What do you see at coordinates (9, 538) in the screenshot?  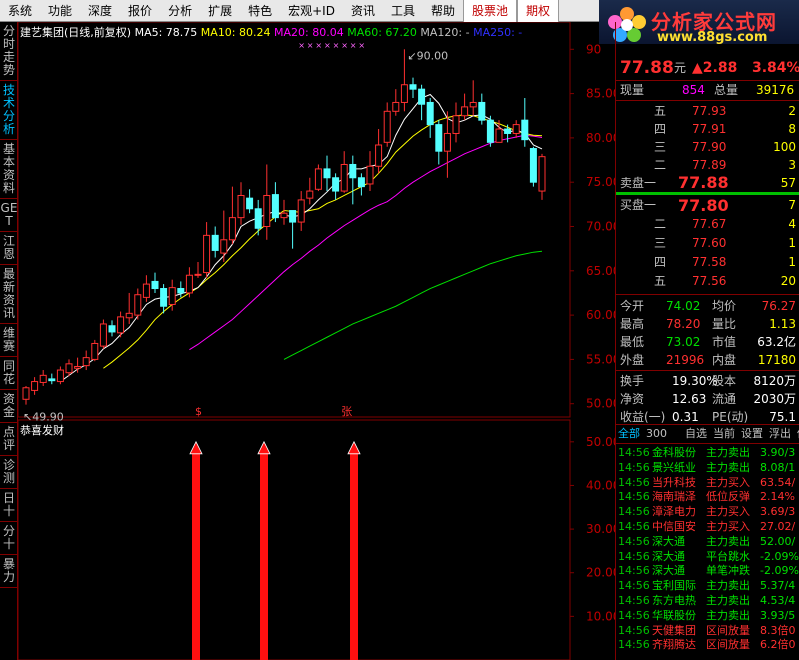 I see `left-tab-12: 分十` at bounding box center [9, 538].